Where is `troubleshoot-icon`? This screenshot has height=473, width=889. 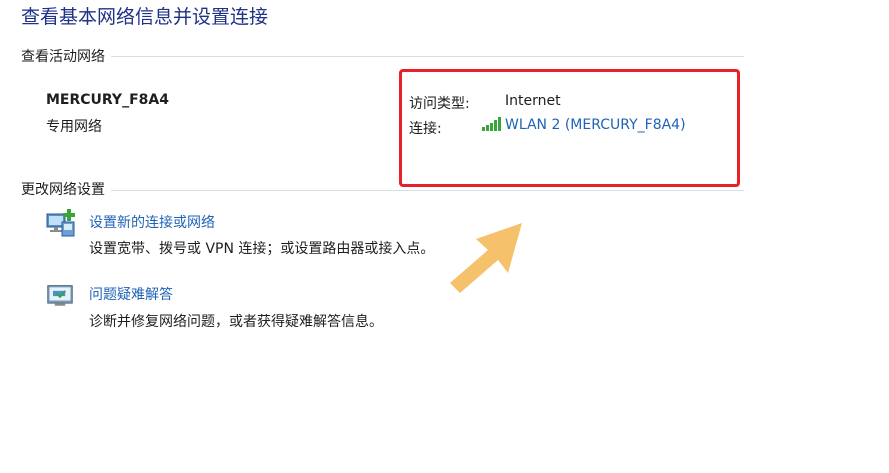
troubleshoot-icon is located at coordinates (60, 295).